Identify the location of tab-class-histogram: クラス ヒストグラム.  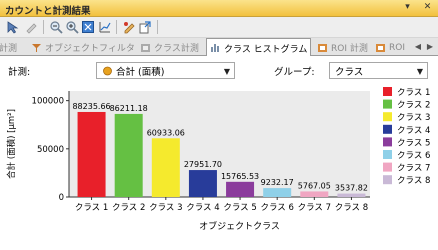
(259, 47).